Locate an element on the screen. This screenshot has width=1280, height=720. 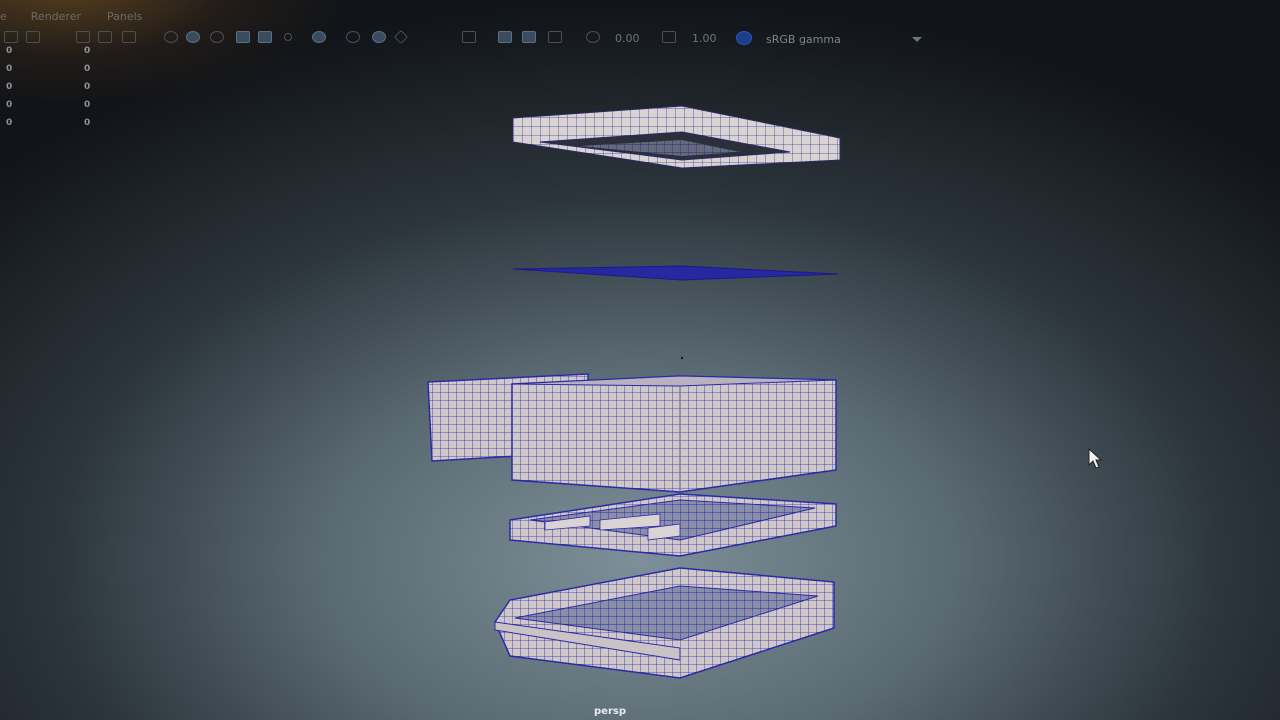
mesh-thin-panel is located at coordinates (675, 273).